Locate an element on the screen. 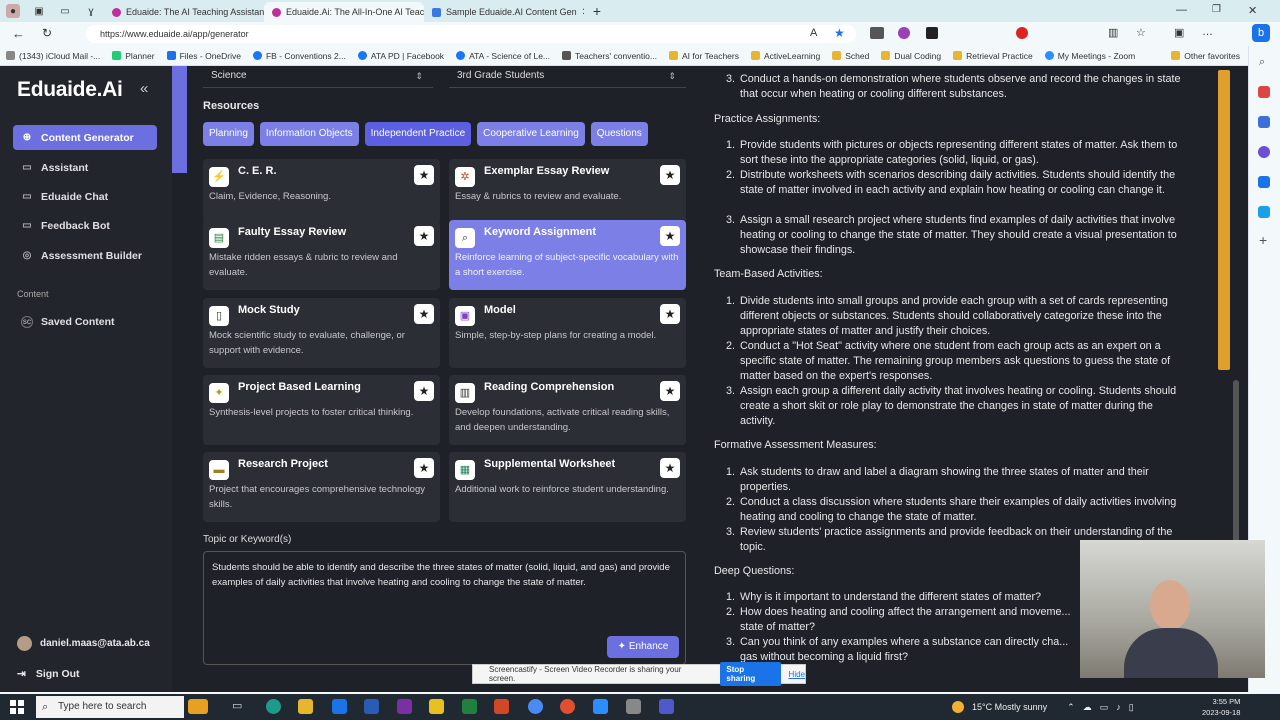 The width and height of the screenshot is (1280, 720). bookmark: AI for Teachers is located at coordinates (704, 56).